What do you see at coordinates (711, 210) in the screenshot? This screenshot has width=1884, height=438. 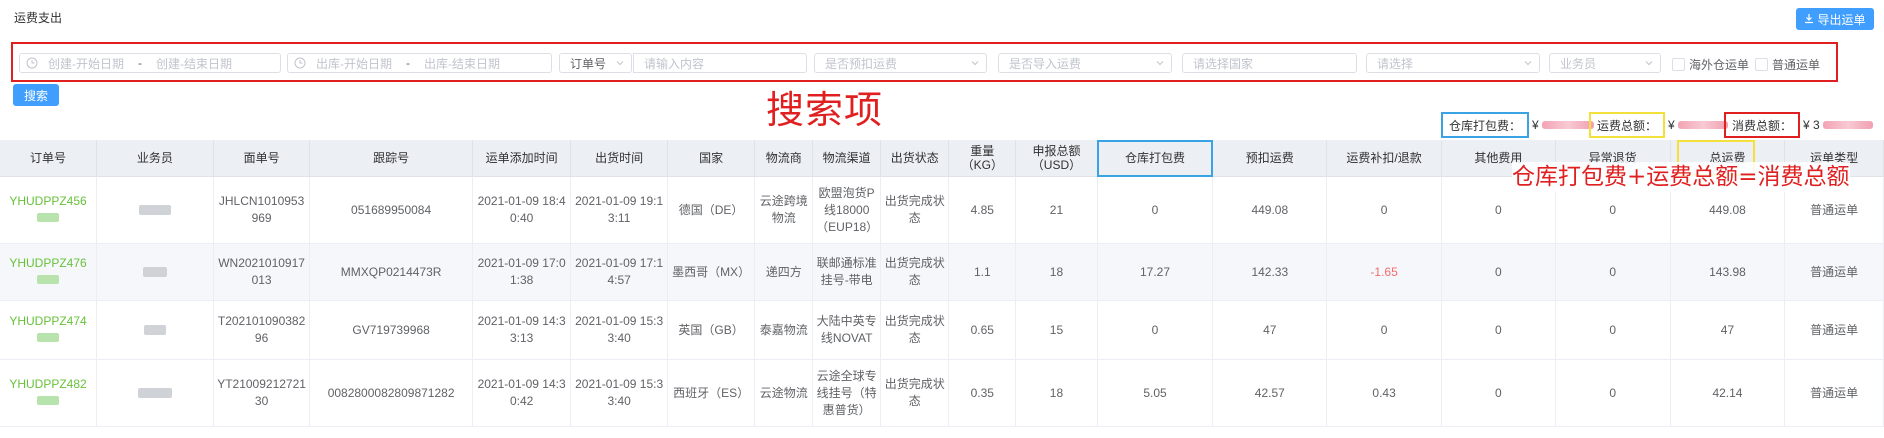 I see `country-cell: 德国（DE）` at bounding box center [711, 210].